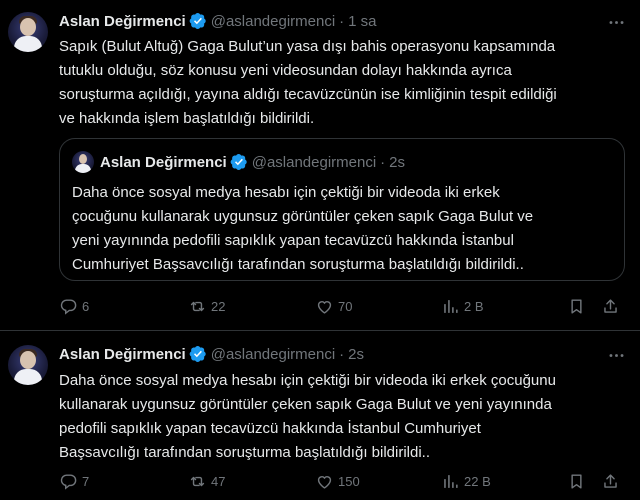 This screenshot has width=640, height=500. I want to click on action-bar: 6 22 70 2 B, so click(344, 307).